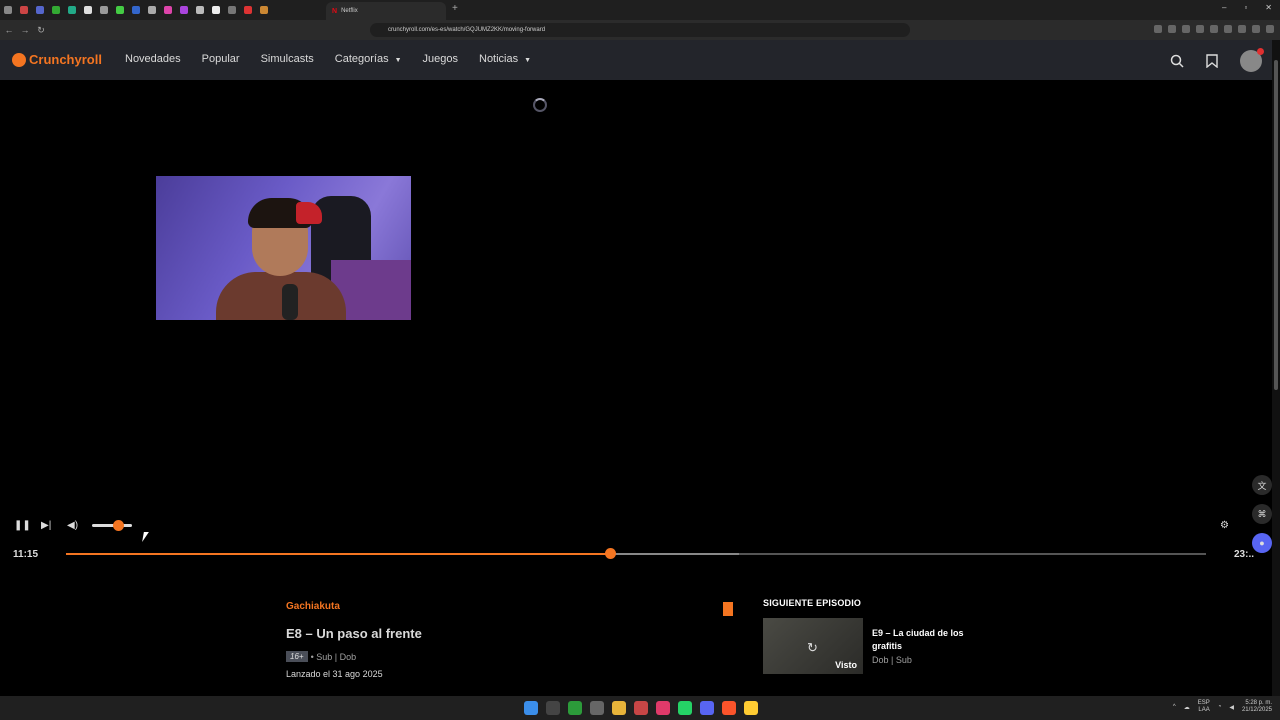  What do you see at coordinates (846, 665) in the screenshot?
I see `watched-badge: Visto` at bounding box center [846, 665].